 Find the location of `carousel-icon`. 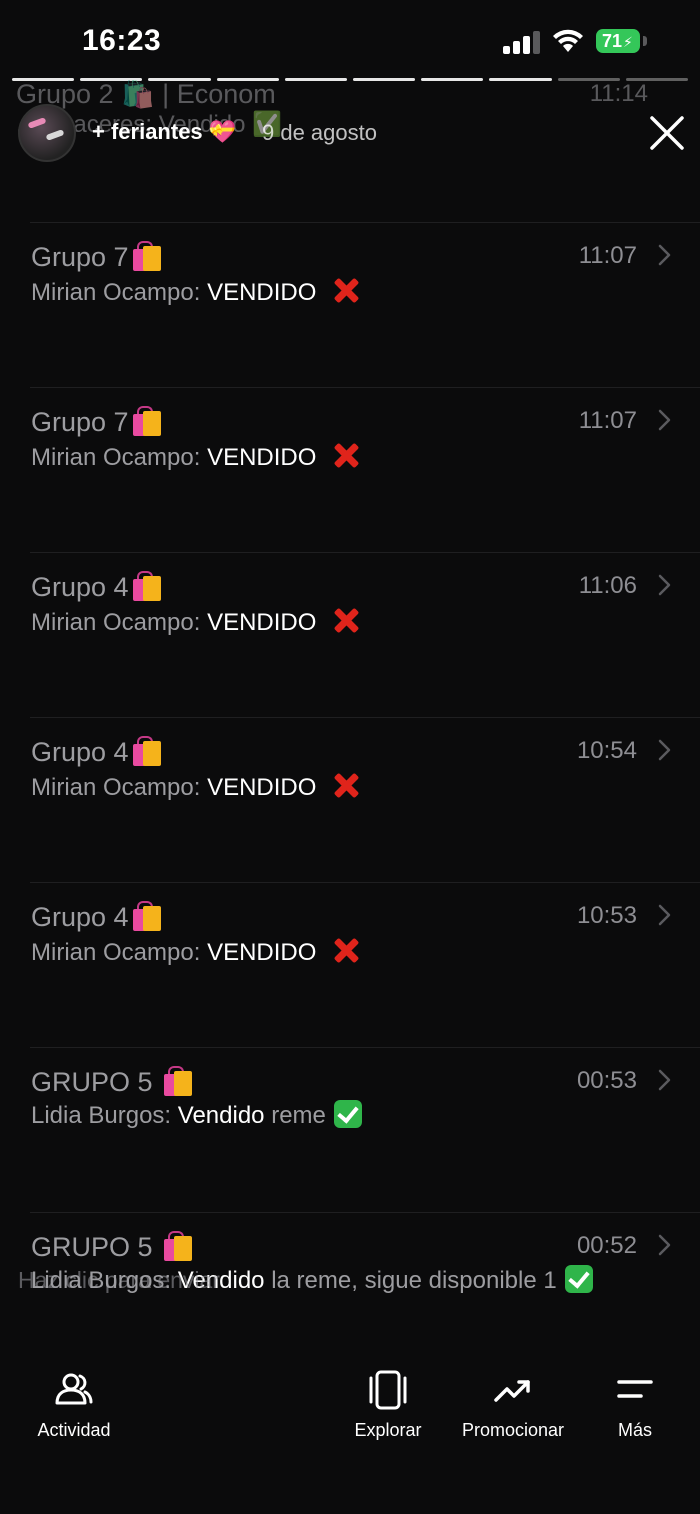

carousel-icon is located at coordinates (388, 1390).